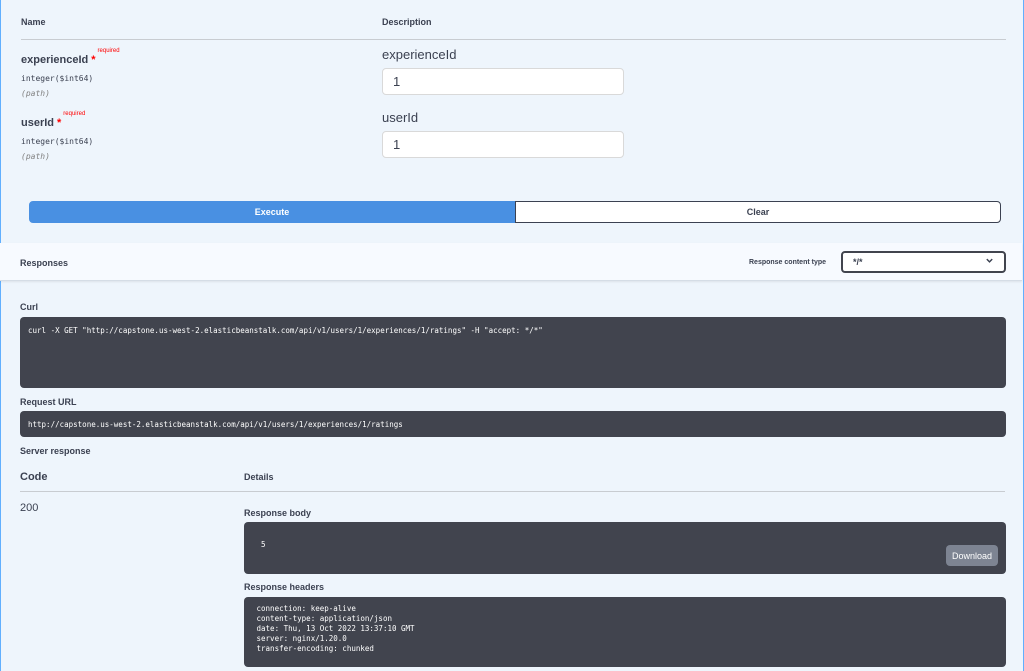 This screenshot has height=671, width=1024. I want to click on chevron-down-icon, so click(989, 261).